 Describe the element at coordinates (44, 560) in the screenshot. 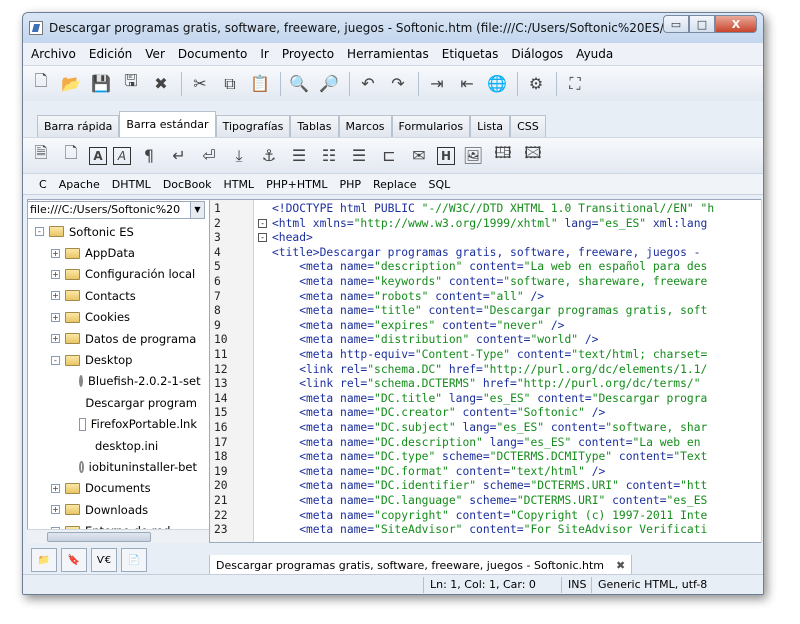

I see `filebrowser-tab-icon: 📁` at that location.